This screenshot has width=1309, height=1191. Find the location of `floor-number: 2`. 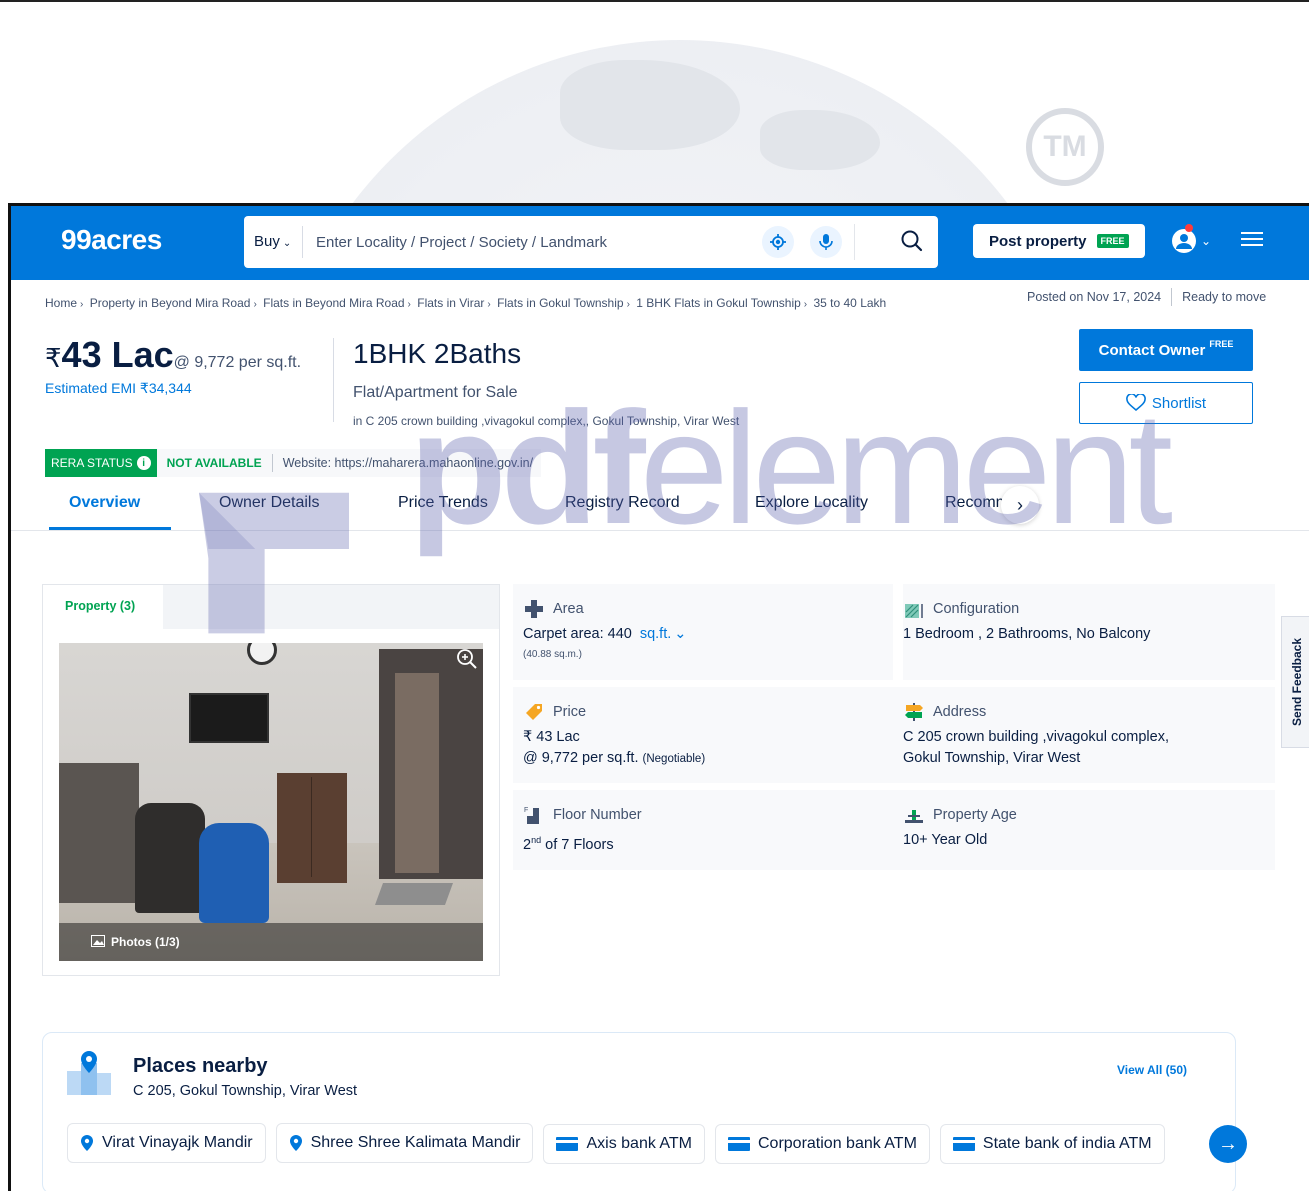

floor-number: 2 is located at coordinates (527, 844).